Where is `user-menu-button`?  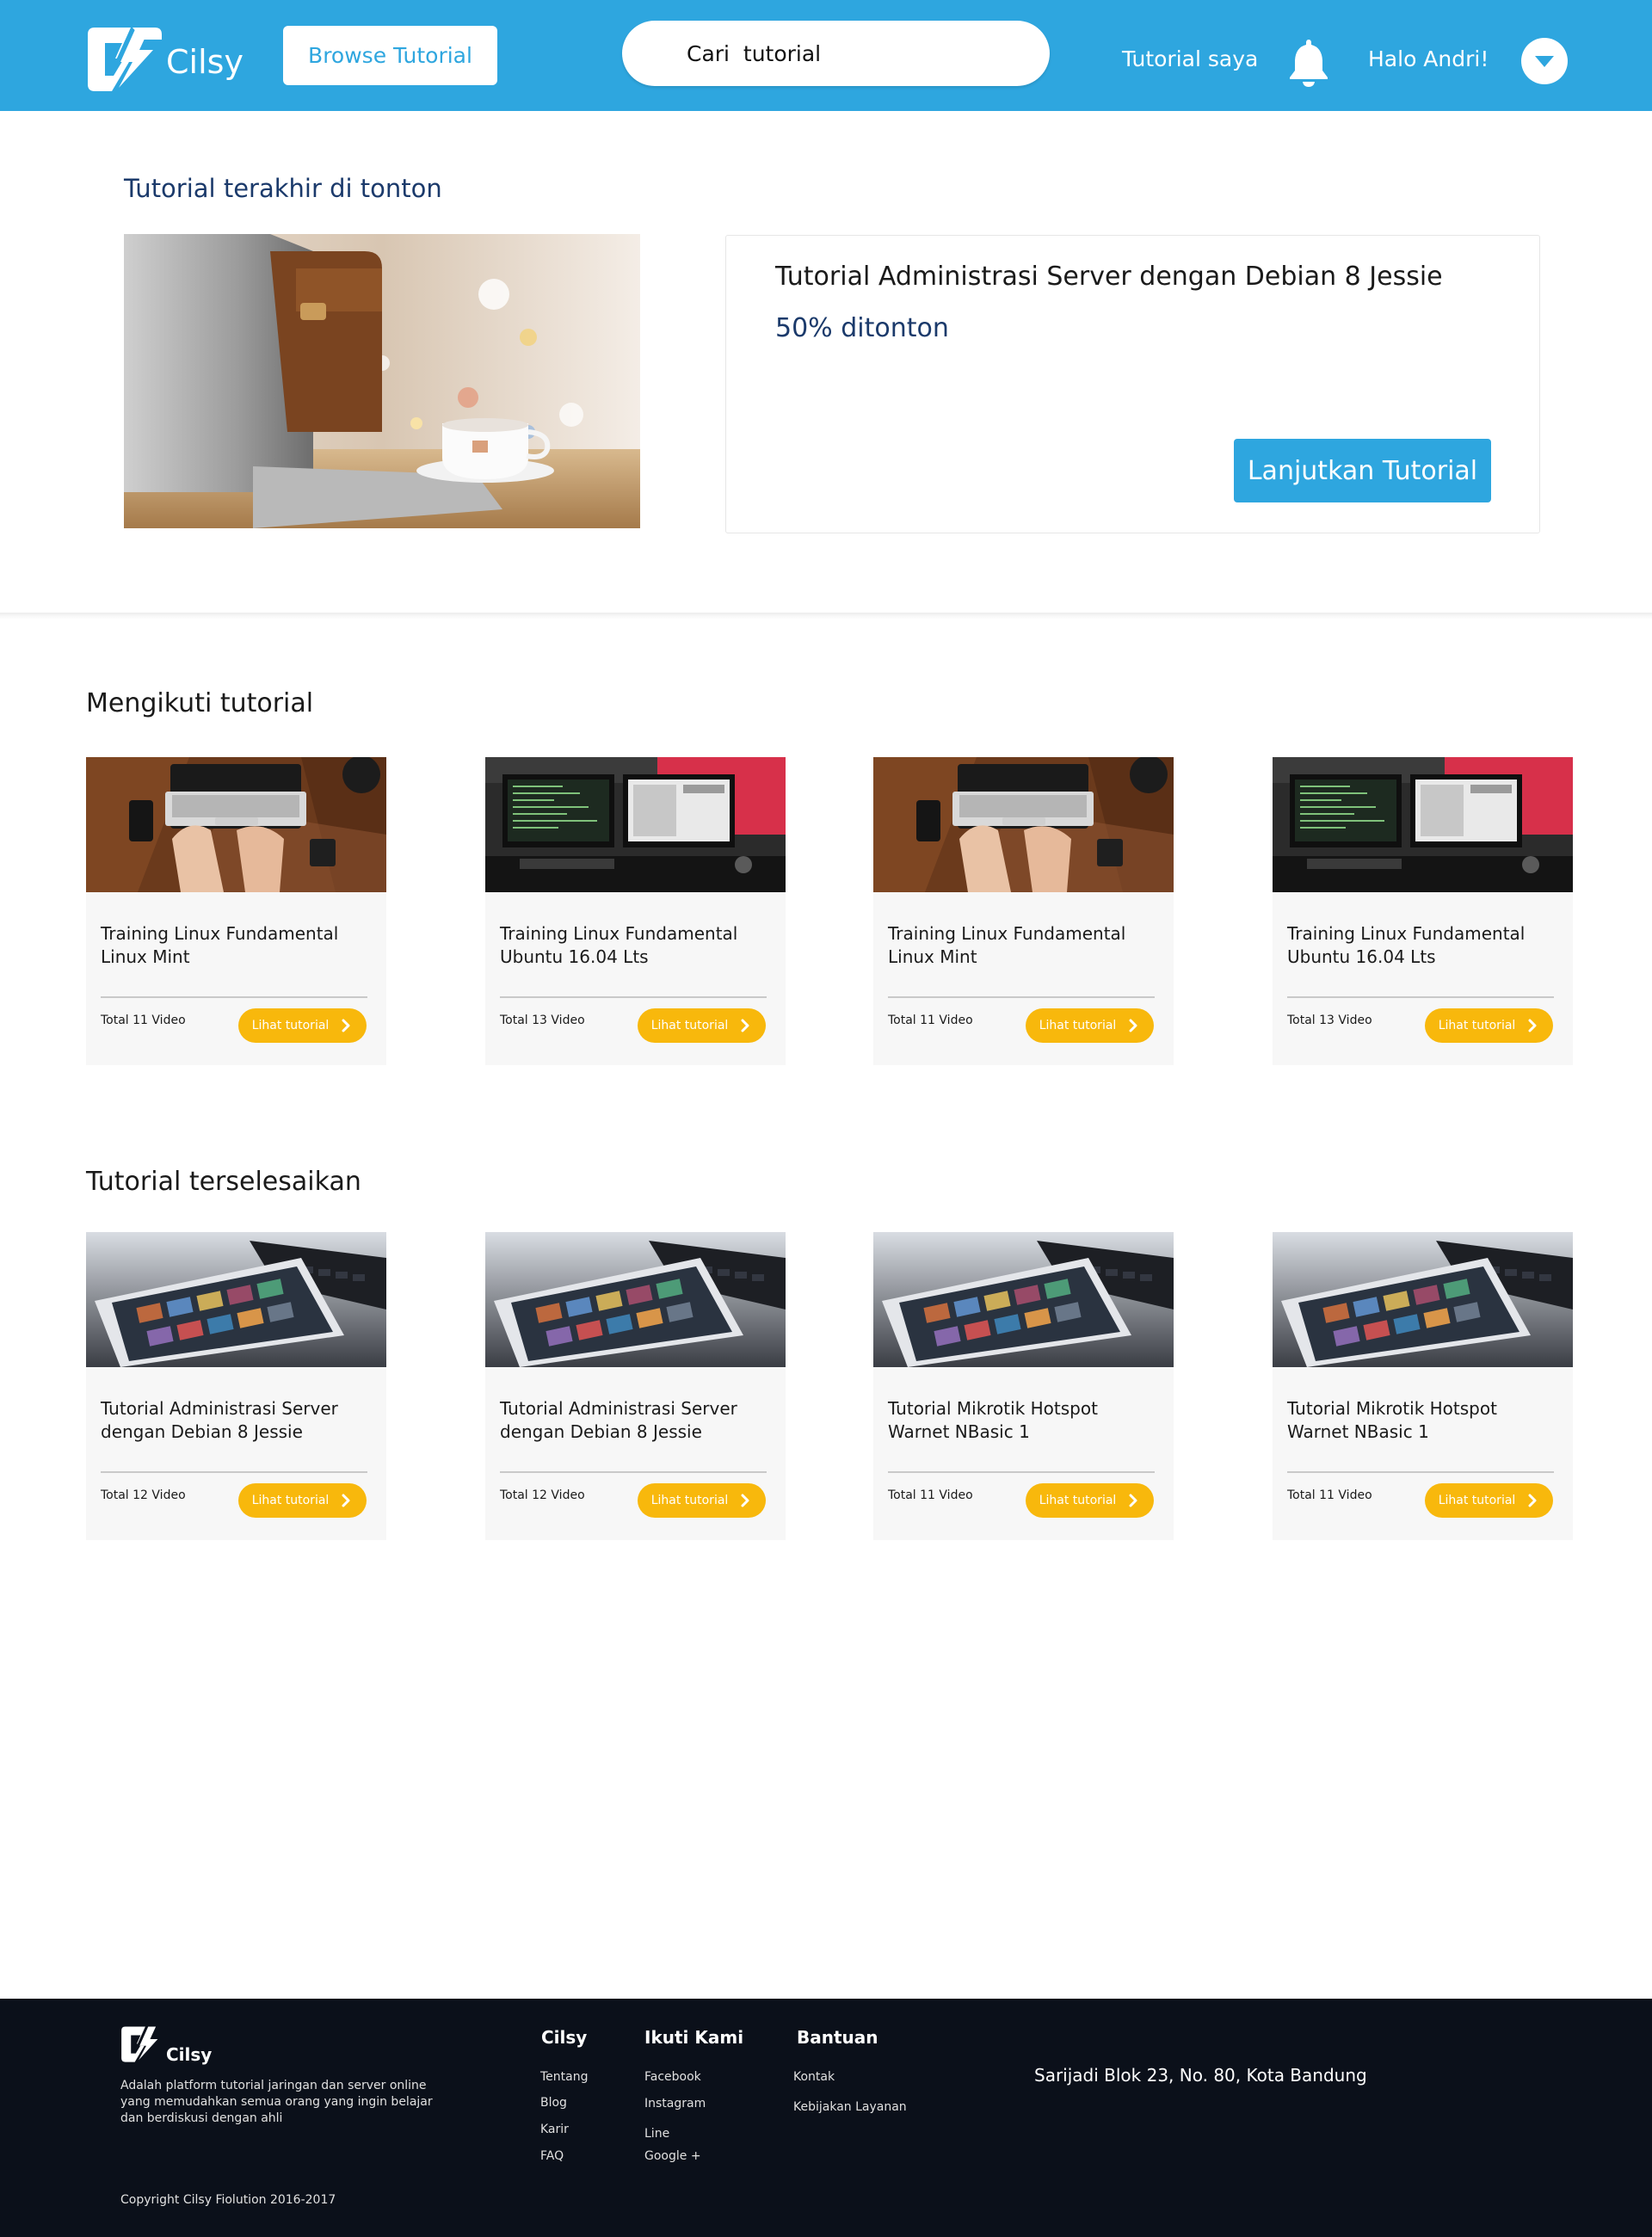
user-menu-button is located at coordinates (1544, 61).